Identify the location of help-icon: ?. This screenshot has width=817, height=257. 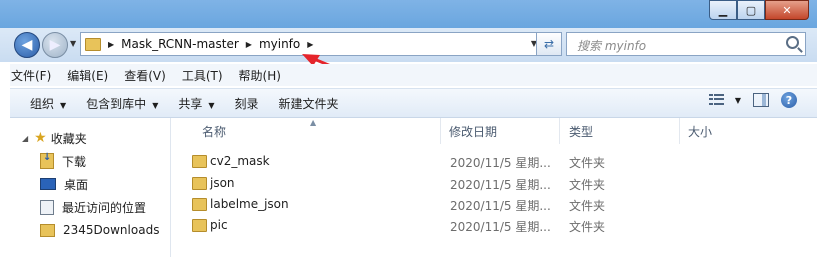
(789, 100).